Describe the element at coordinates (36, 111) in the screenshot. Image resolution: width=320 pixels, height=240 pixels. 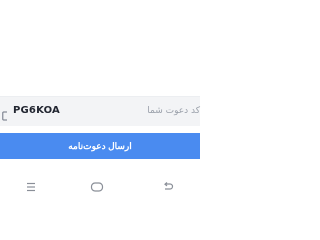
I see `invite-code-value: PG6KOA` at that location.